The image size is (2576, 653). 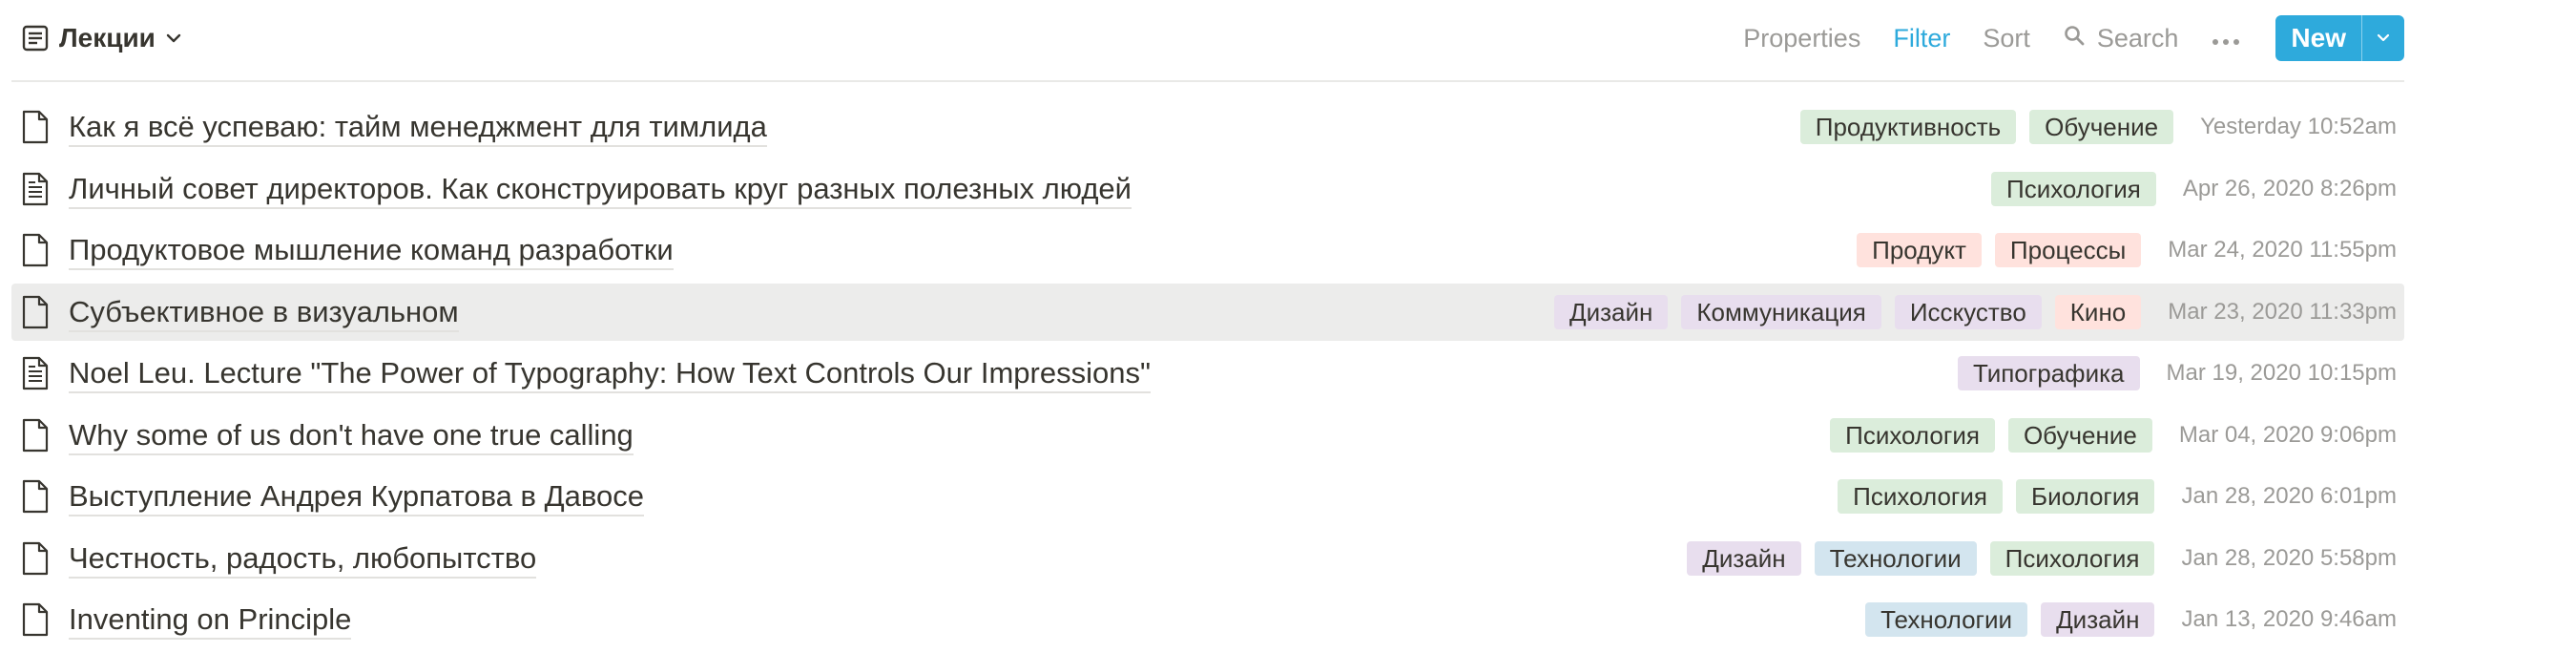 What do you see at coordinates (2098, 311) in the screenshot?
I see `tag-badge: Кино` at bounding box center [2098, 311].